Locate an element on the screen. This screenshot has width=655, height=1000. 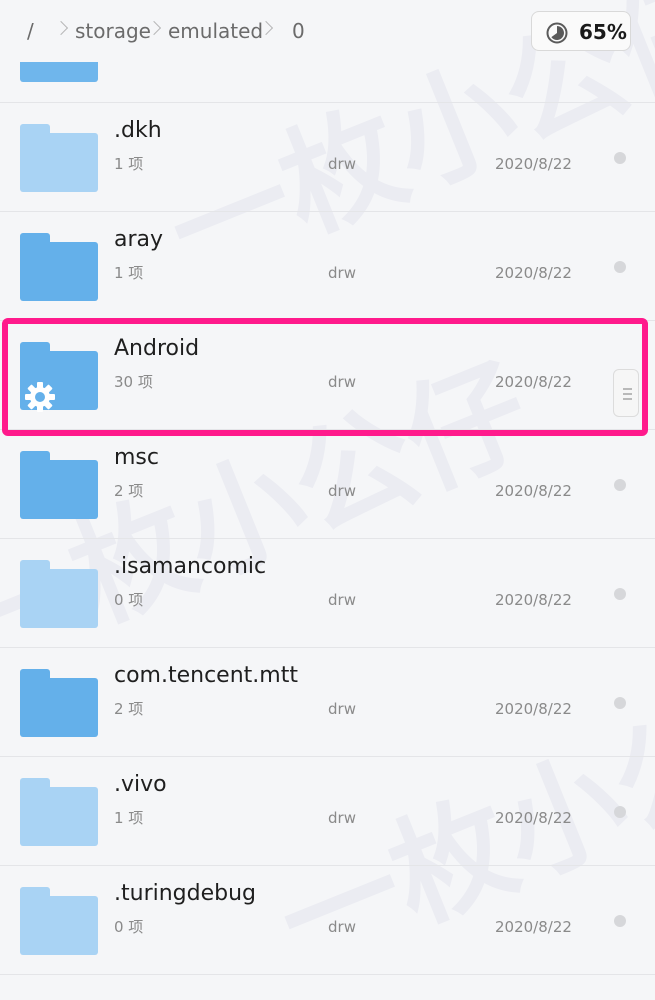
folder-name: Android is located at coordinates (157, 348).